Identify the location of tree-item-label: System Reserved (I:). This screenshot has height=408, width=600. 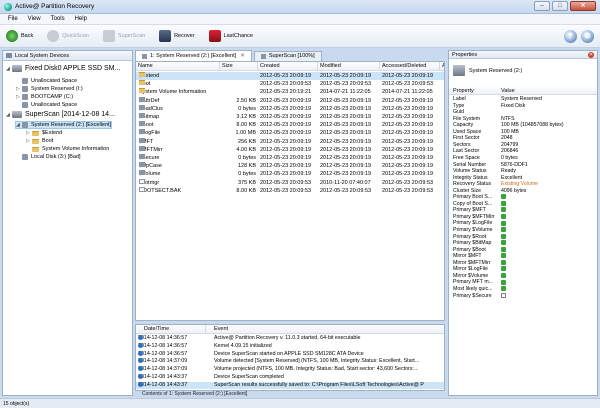
(57, 89).